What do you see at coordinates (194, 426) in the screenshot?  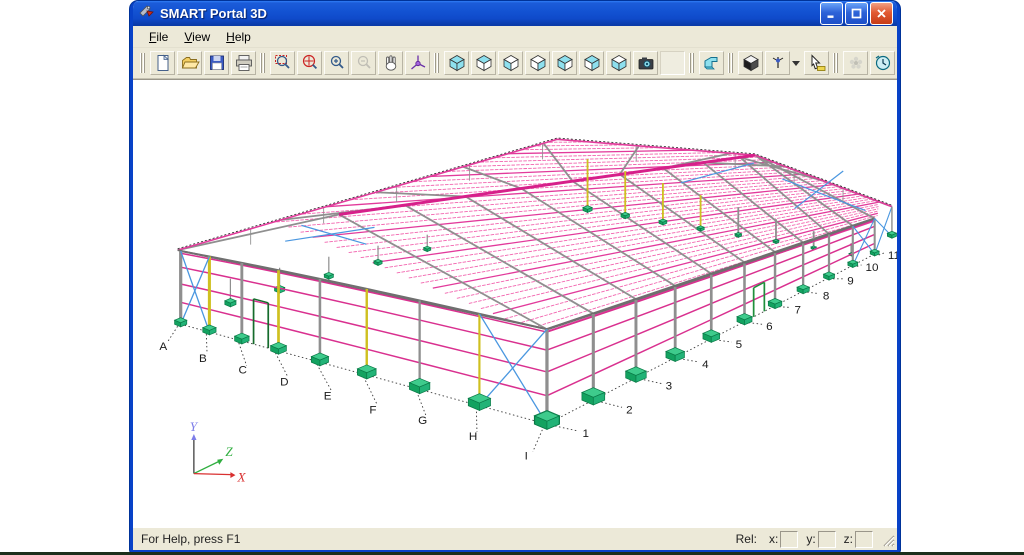 I see `axis-label-y: Y` at bounding box center [194, 426].